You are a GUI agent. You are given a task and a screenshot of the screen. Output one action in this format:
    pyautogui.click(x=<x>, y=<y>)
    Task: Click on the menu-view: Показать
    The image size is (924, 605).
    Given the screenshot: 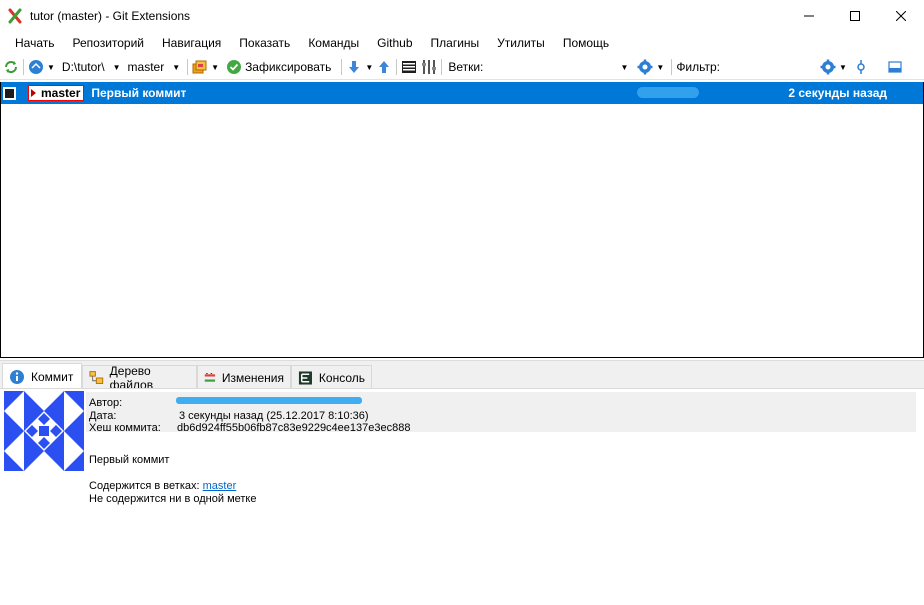 What is the action you would take?
    pyautogui.click(x=264, y=43)
    